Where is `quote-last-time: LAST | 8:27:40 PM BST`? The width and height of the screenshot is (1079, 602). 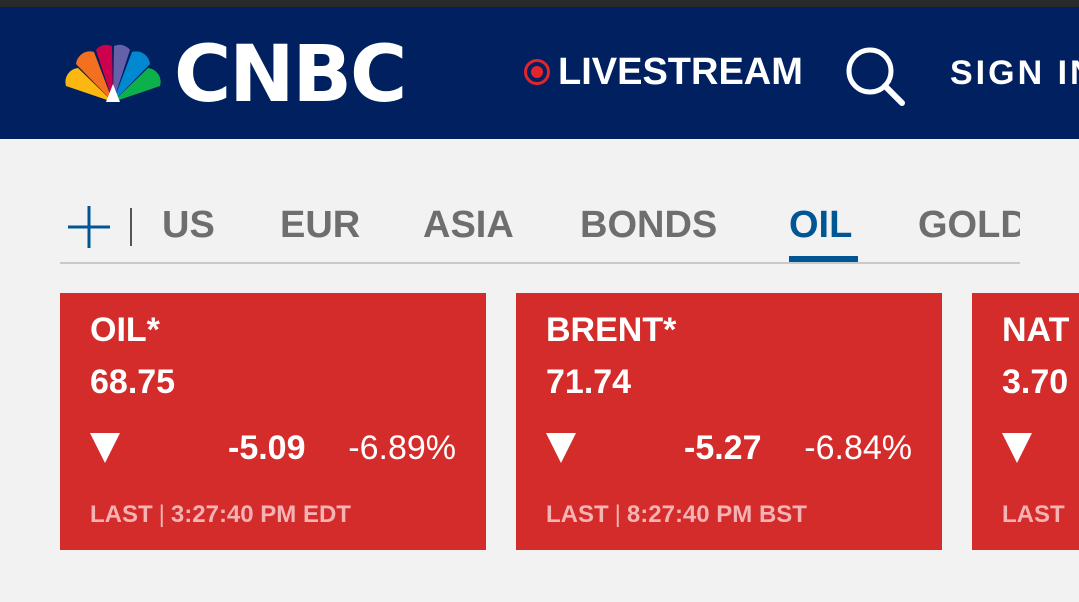 quote-last-time: LAST | 8:27:40 PM BST is located at coordinates (676, 515).